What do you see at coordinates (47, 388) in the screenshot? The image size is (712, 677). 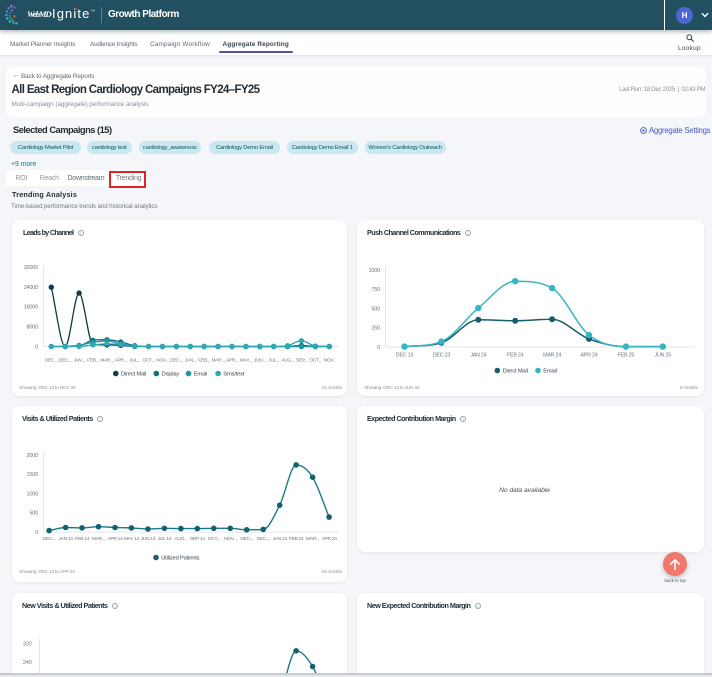 I see `svg-text: Showing: DEC 13 to NOV 25` at bounding box center [47, 388].